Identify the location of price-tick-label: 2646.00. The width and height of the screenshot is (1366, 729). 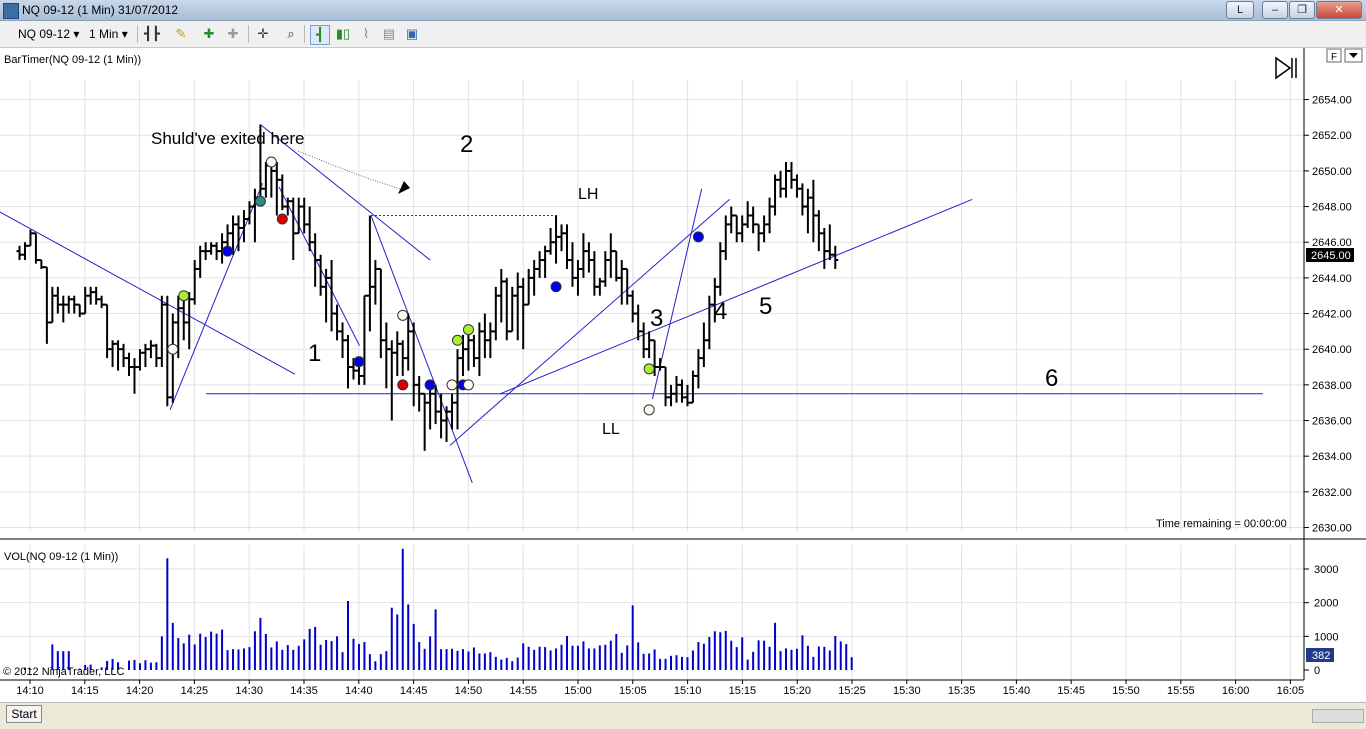
(1332, 243).